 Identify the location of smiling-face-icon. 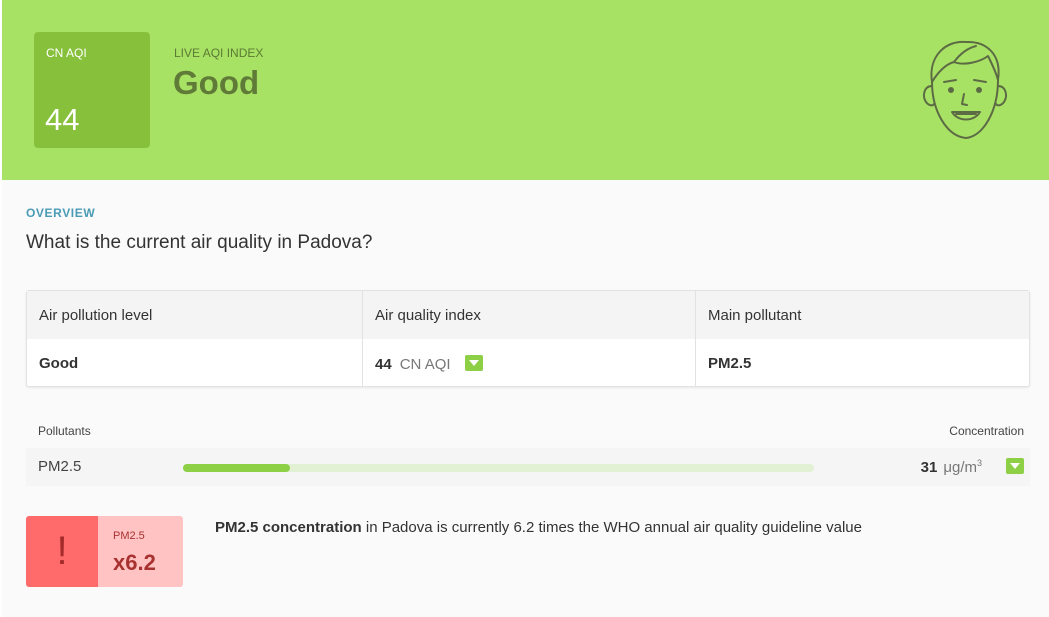
(965, 89).